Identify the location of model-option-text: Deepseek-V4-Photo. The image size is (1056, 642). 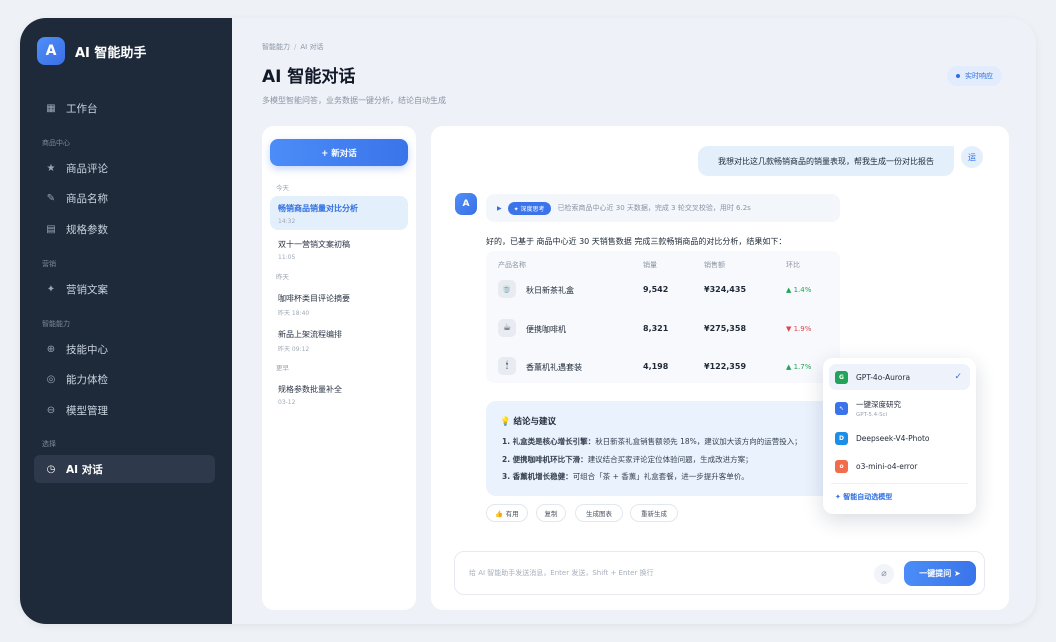
(893, 438).